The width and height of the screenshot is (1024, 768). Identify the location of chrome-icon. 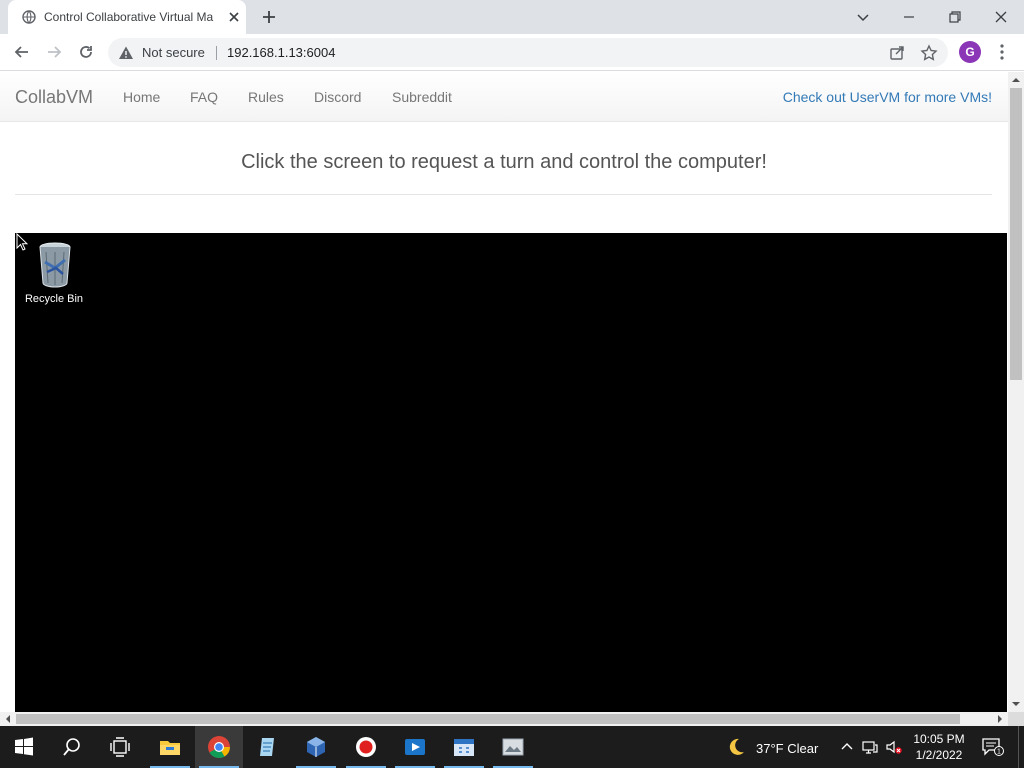
(219, 747).